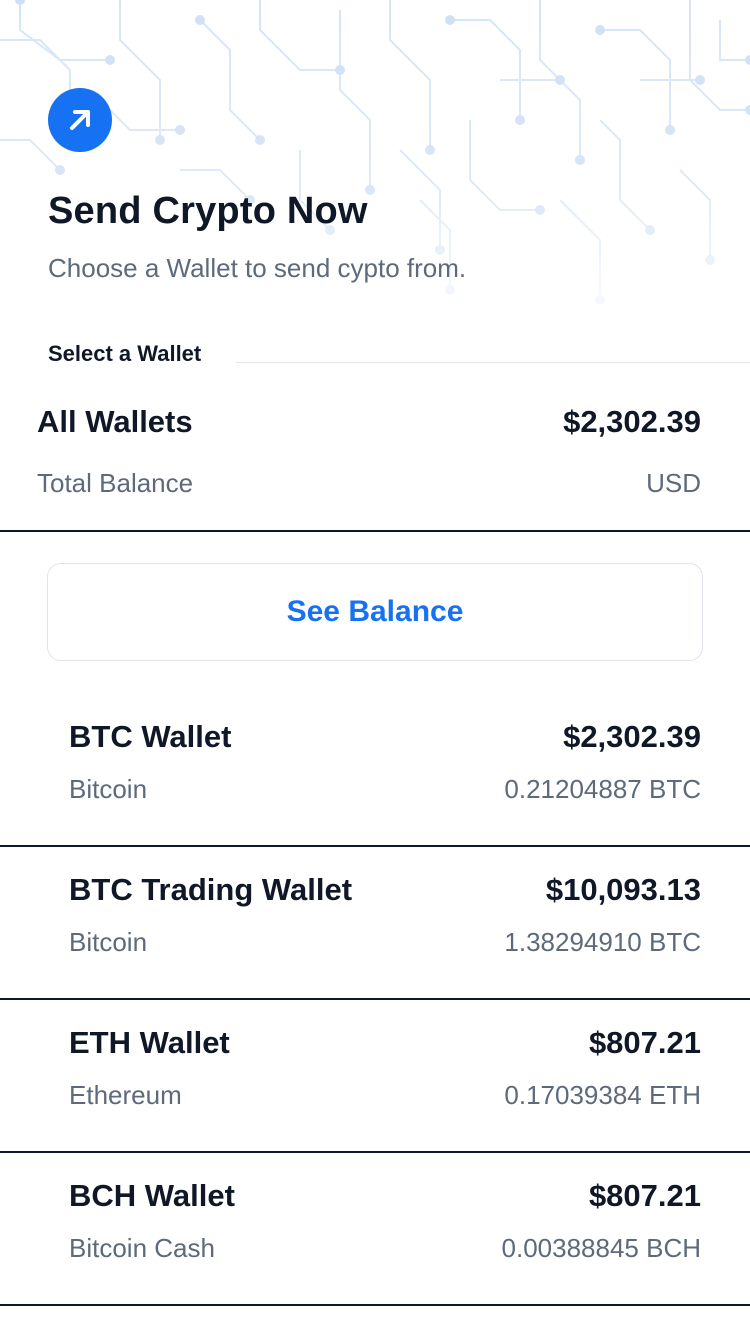 The width and height of the screenshot is (750, 1334). Describe the element at coordinates (375, 456) in the screenshot. I see `all-wallets-row: All Wallets $2,302.39 Total Balance USD` at that location.